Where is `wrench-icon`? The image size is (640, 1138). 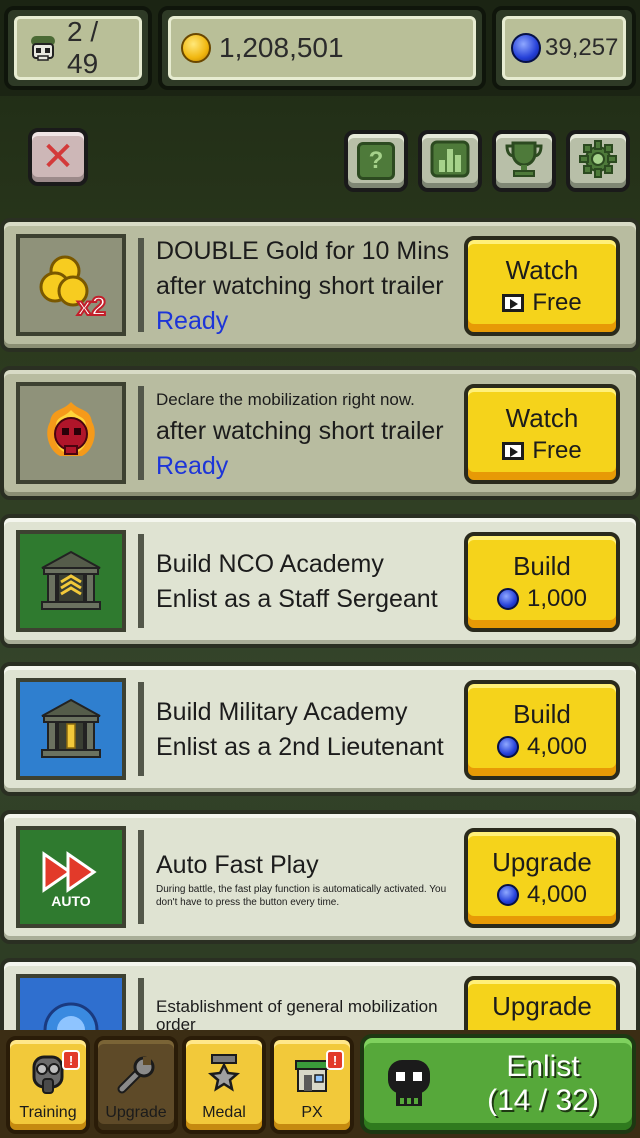
wrench-icon is located at coordinates (136, 1075).